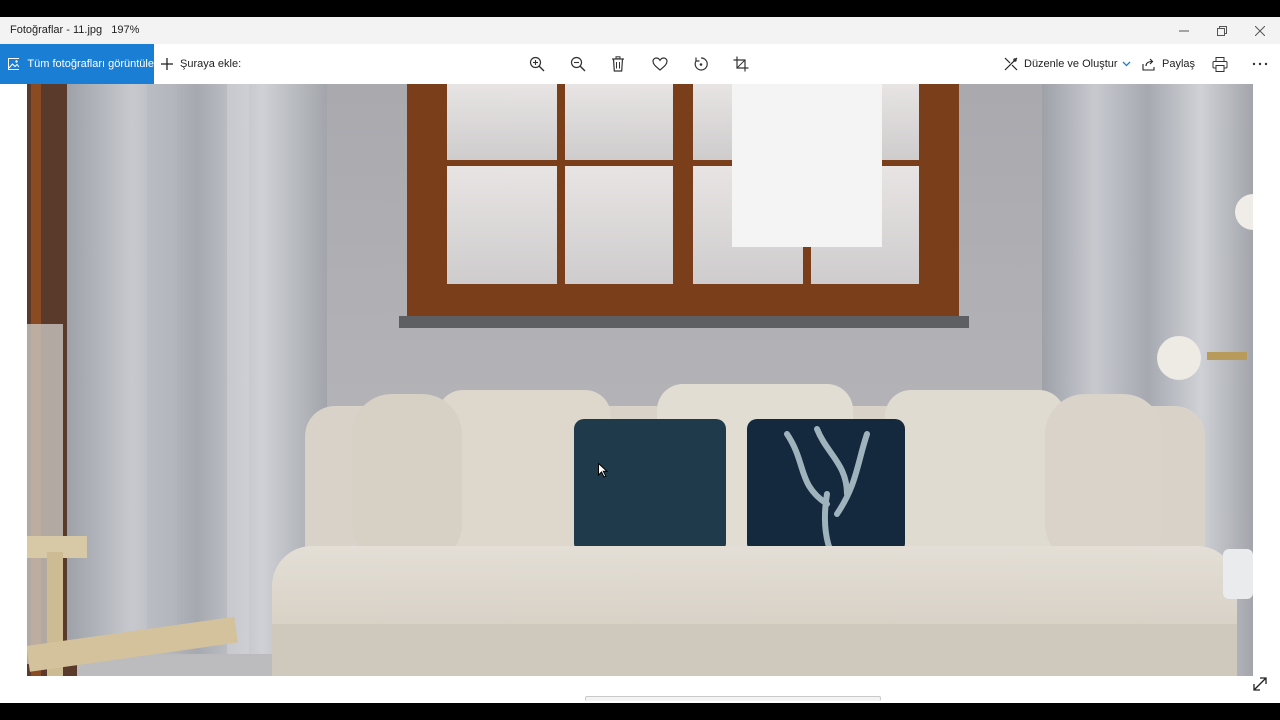 The image size is (1280, 720). I want to click on share-button: Paylaş, so click(1168, 64).